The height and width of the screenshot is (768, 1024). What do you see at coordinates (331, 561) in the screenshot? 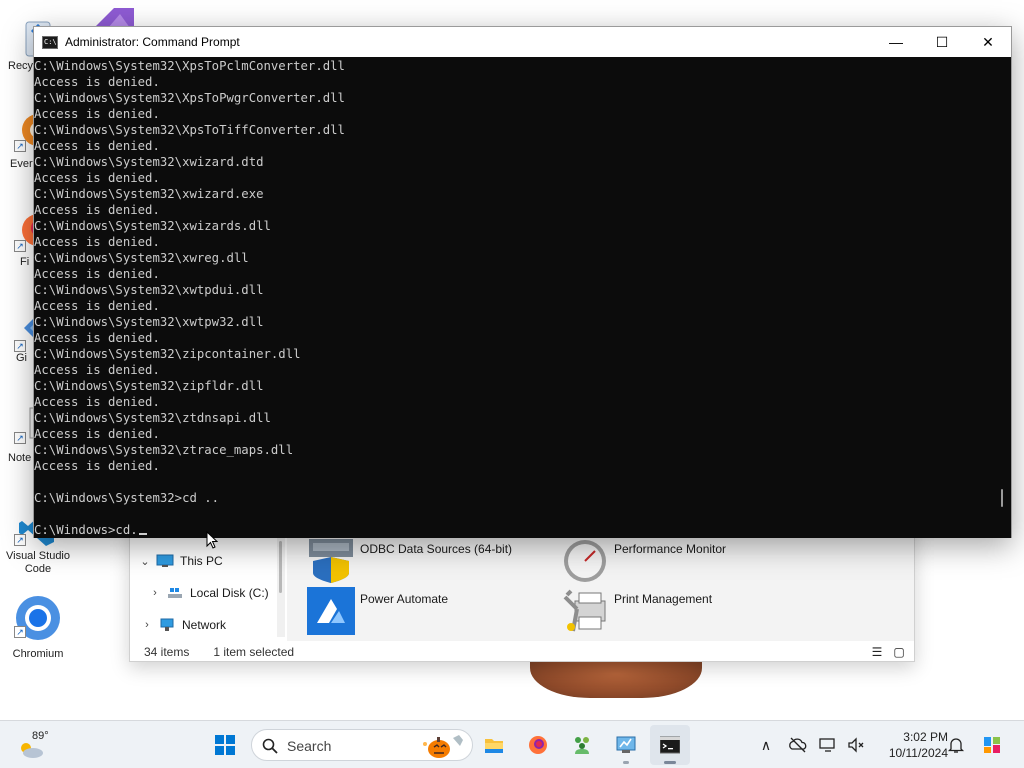
I see `odbc-icon` at bounding box center [331, 561].